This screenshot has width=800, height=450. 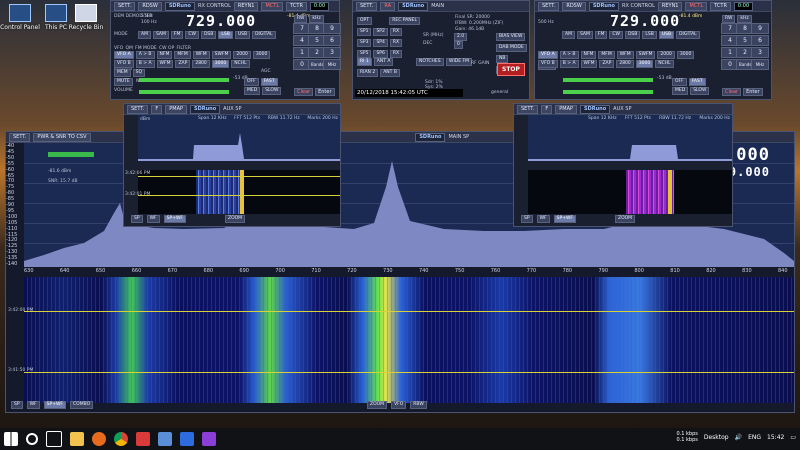 What do you see at coordinates (793, 437) in the screenshot?
I see `notification-icon: ▭` at bounding box center [793, 437].